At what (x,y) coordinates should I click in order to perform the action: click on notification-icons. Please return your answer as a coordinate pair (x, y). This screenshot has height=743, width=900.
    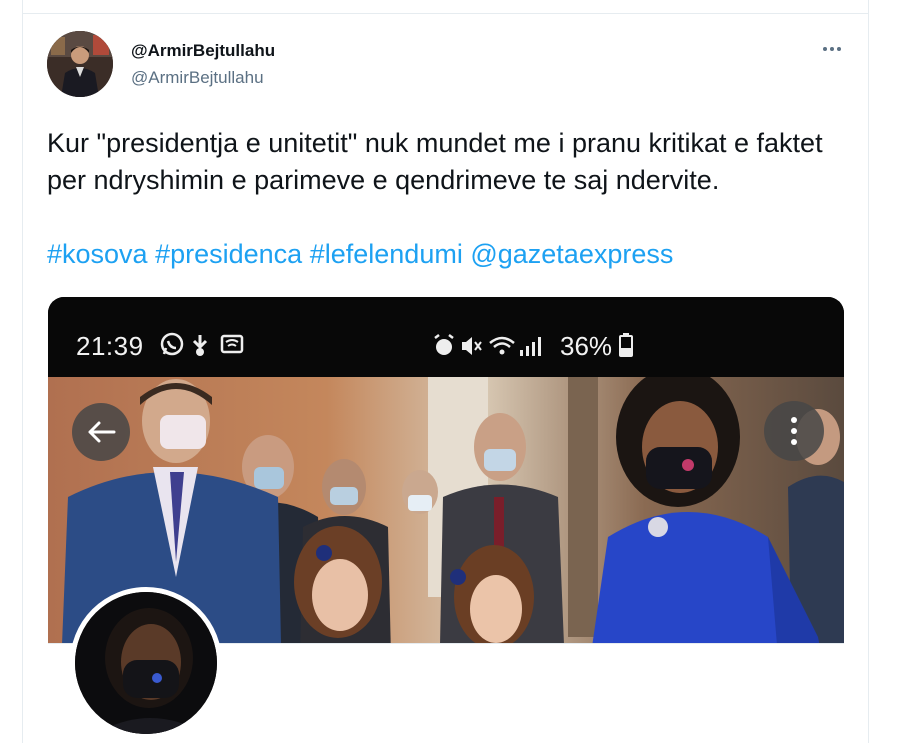
    Looking at the image, I should click on (208, 347).